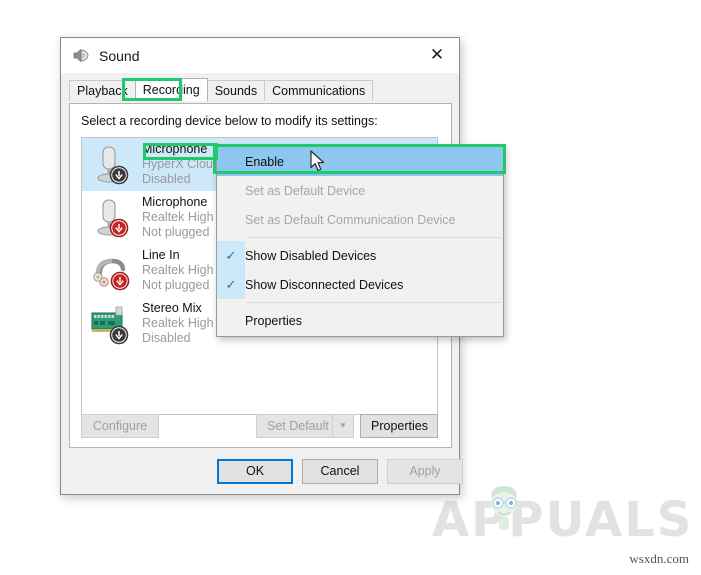 The width and height of the screenshot is (701, 575). What do you see at coordinates (260, 55) in the screenshot?
I see `title-bar: Sound ✕` at bounding box center [260, 55].